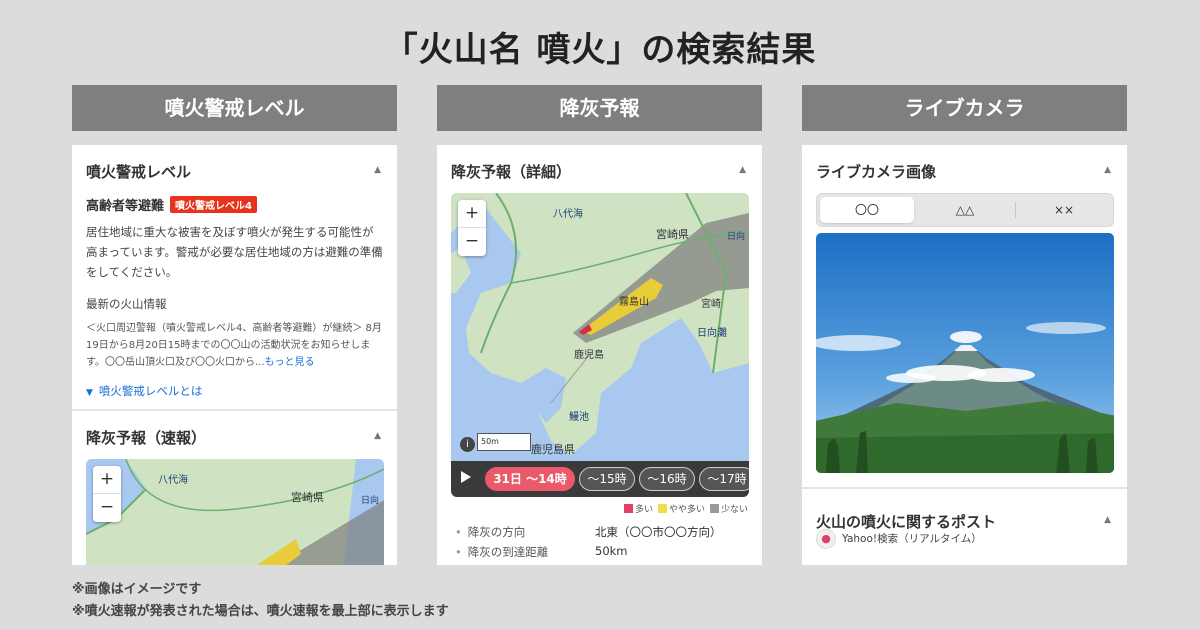 This screenshot has width=1200, height=630. What do you see at coordinates (260, 611) in the screenshot?
I see `footnote-eruption-note: ※噴火速報が発表された場合は、噴火速報を最上部に表示します` at bounding box center [260, 611].